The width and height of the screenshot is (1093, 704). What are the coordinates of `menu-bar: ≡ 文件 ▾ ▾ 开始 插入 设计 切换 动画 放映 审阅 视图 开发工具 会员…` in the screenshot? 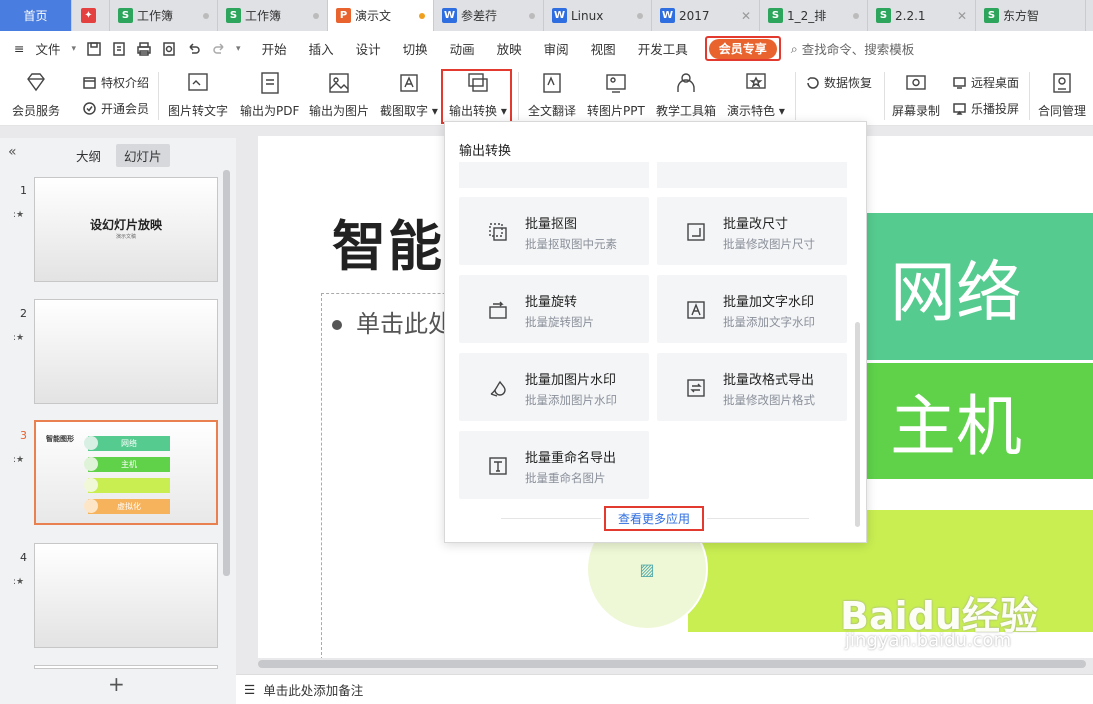 It's located at (546, 48).